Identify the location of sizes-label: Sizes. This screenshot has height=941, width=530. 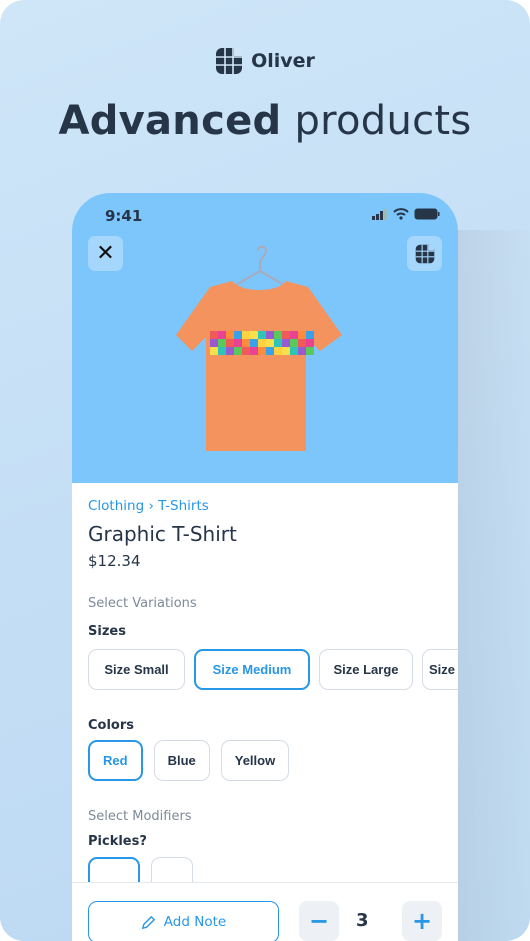
(107, 631).